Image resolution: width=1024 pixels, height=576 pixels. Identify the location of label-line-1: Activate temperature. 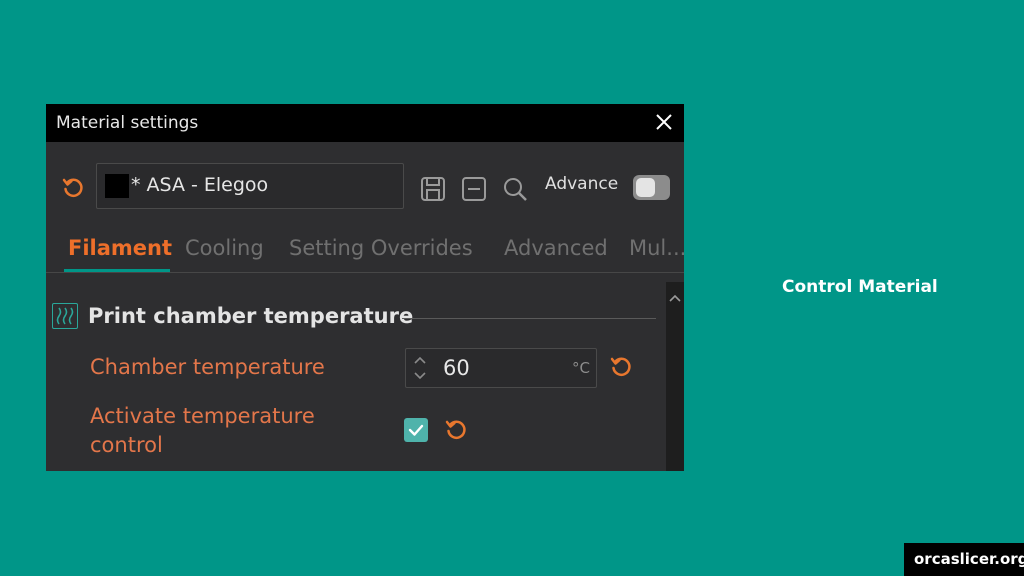
(202, 416).